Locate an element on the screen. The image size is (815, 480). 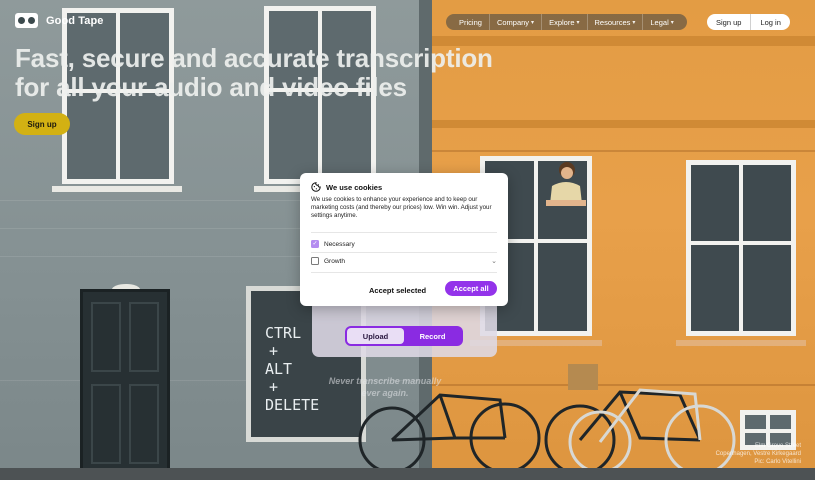
shop-window-text: ALT is located at coordinates (279, 369).